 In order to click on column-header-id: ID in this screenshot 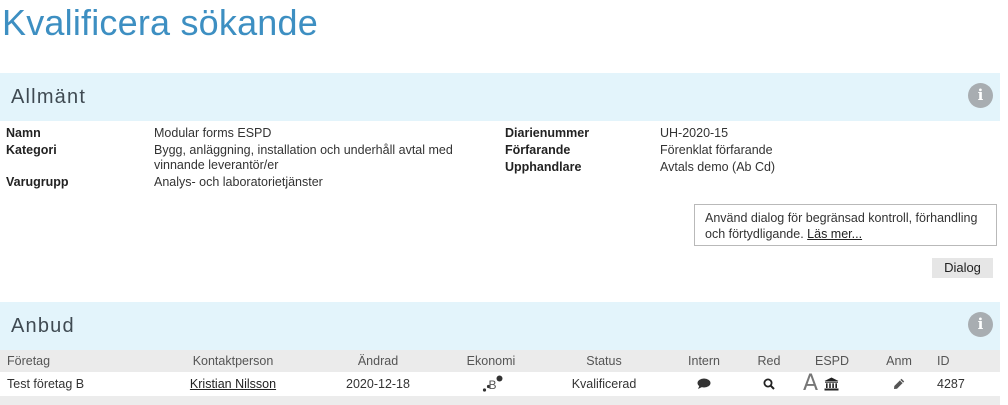, I will do `click(943, 361)`.